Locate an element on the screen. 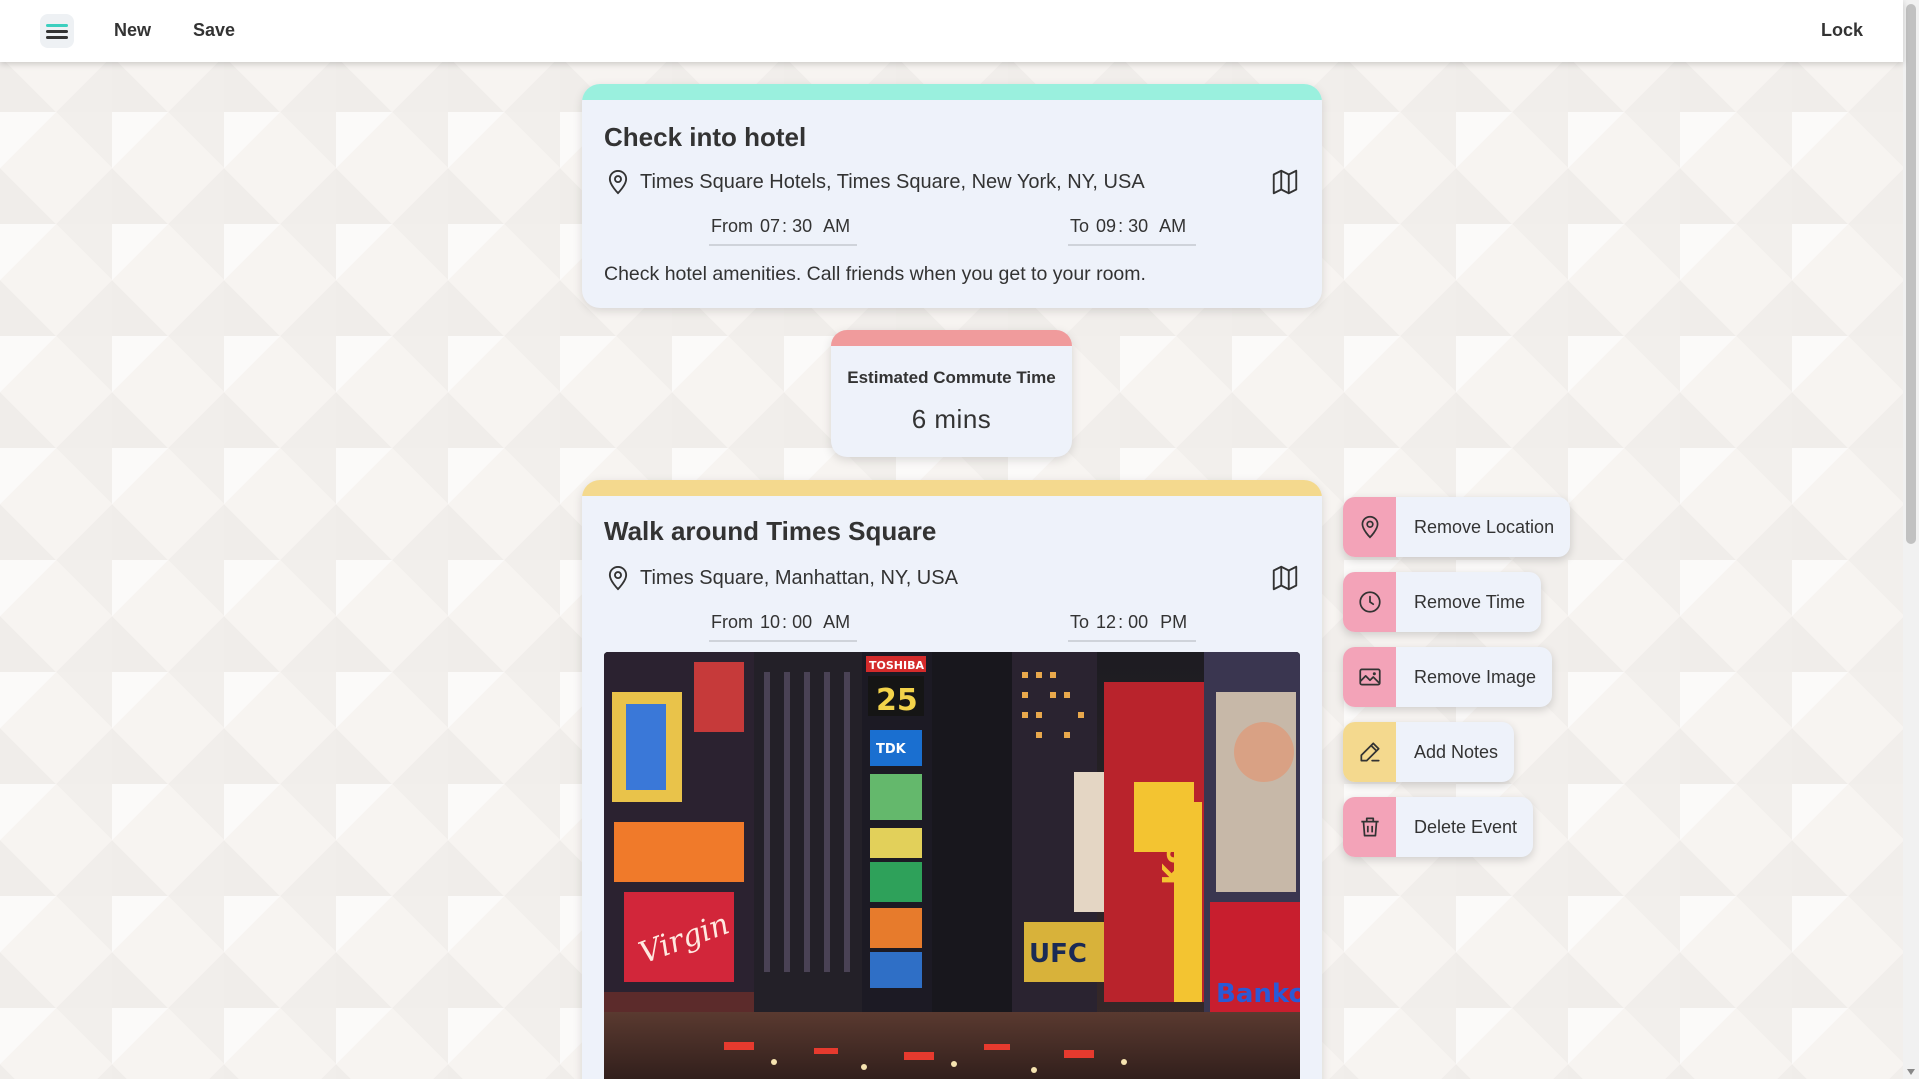 The image size is (1919, 1079). remove-image-label: Remove Image is located at coordinates (1475, 676).